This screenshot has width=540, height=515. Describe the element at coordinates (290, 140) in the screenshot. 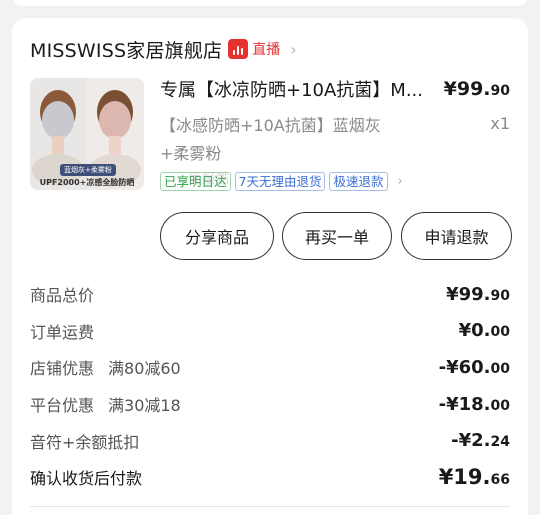

I see `product-spec: 【冰感防晒+10A抗菌】蓝烟灰 +柔雾粉` at that location.